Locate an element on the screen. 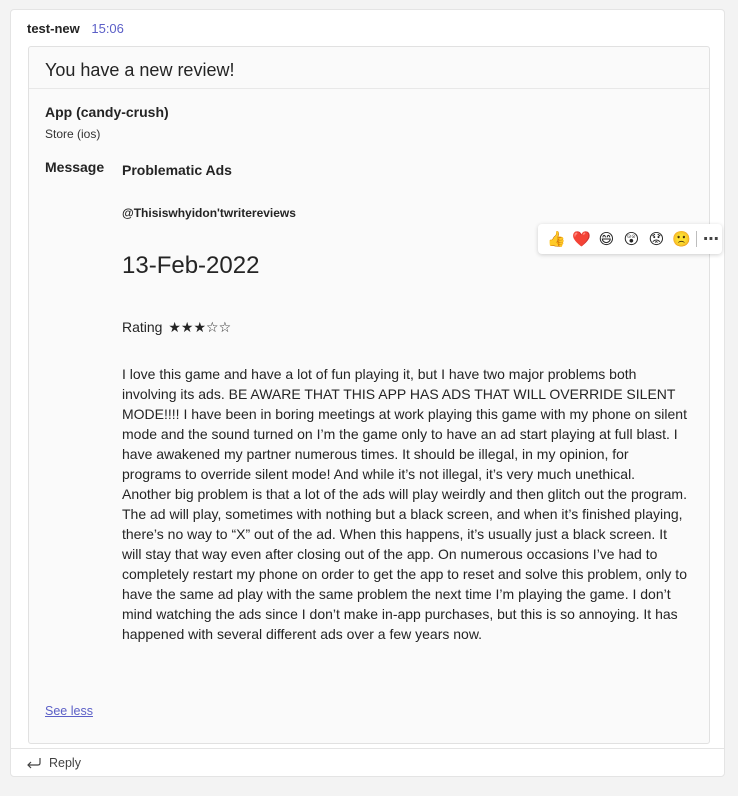 This screenshot has width=738, height=796. reply-label: Reply is located at coordinates (65, 762).